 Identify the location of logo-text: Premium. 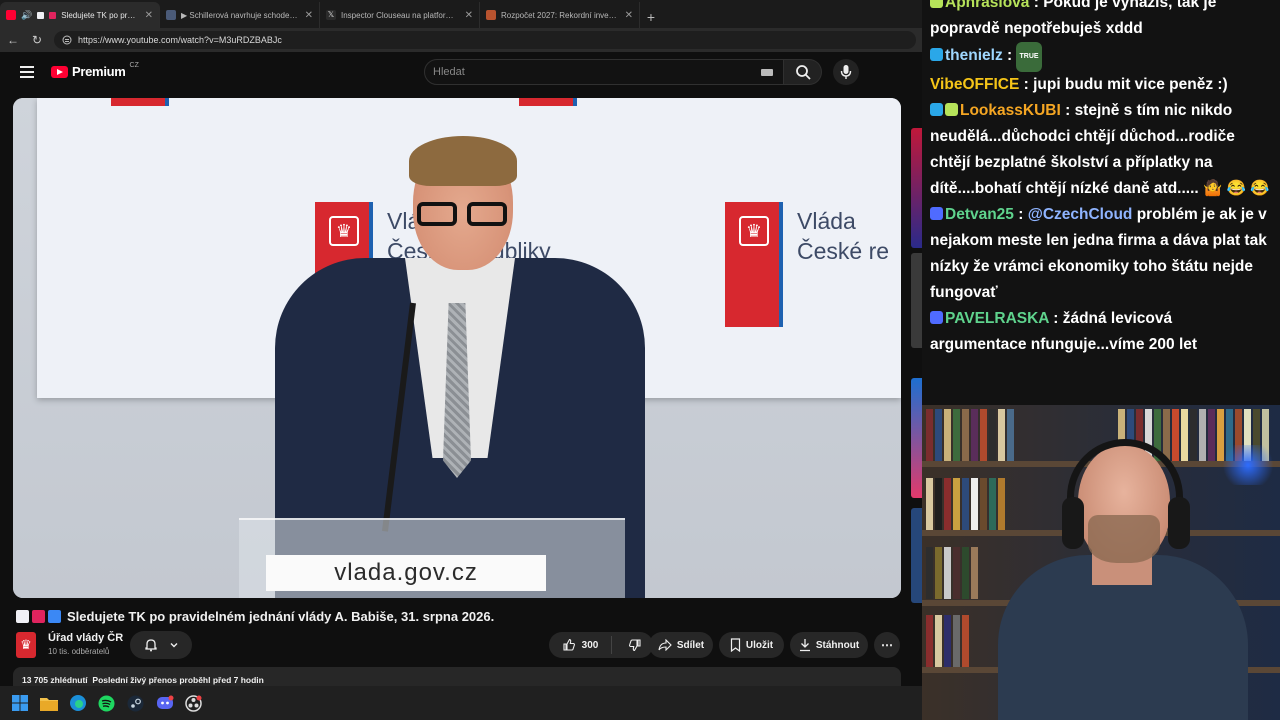
(99, 71).